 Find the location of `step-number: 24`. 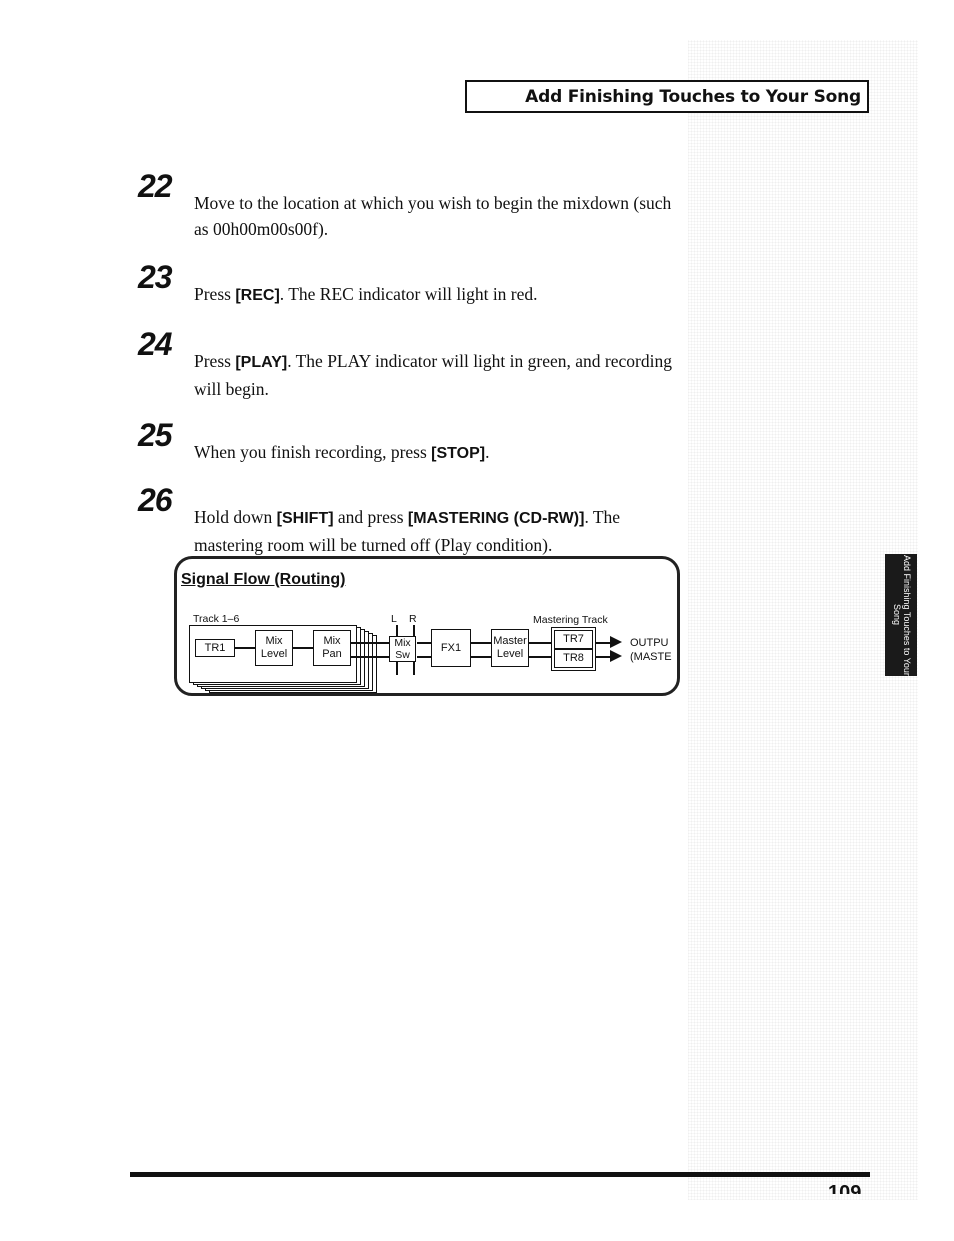

step-number: 24 is located at coordinates (155, 344).